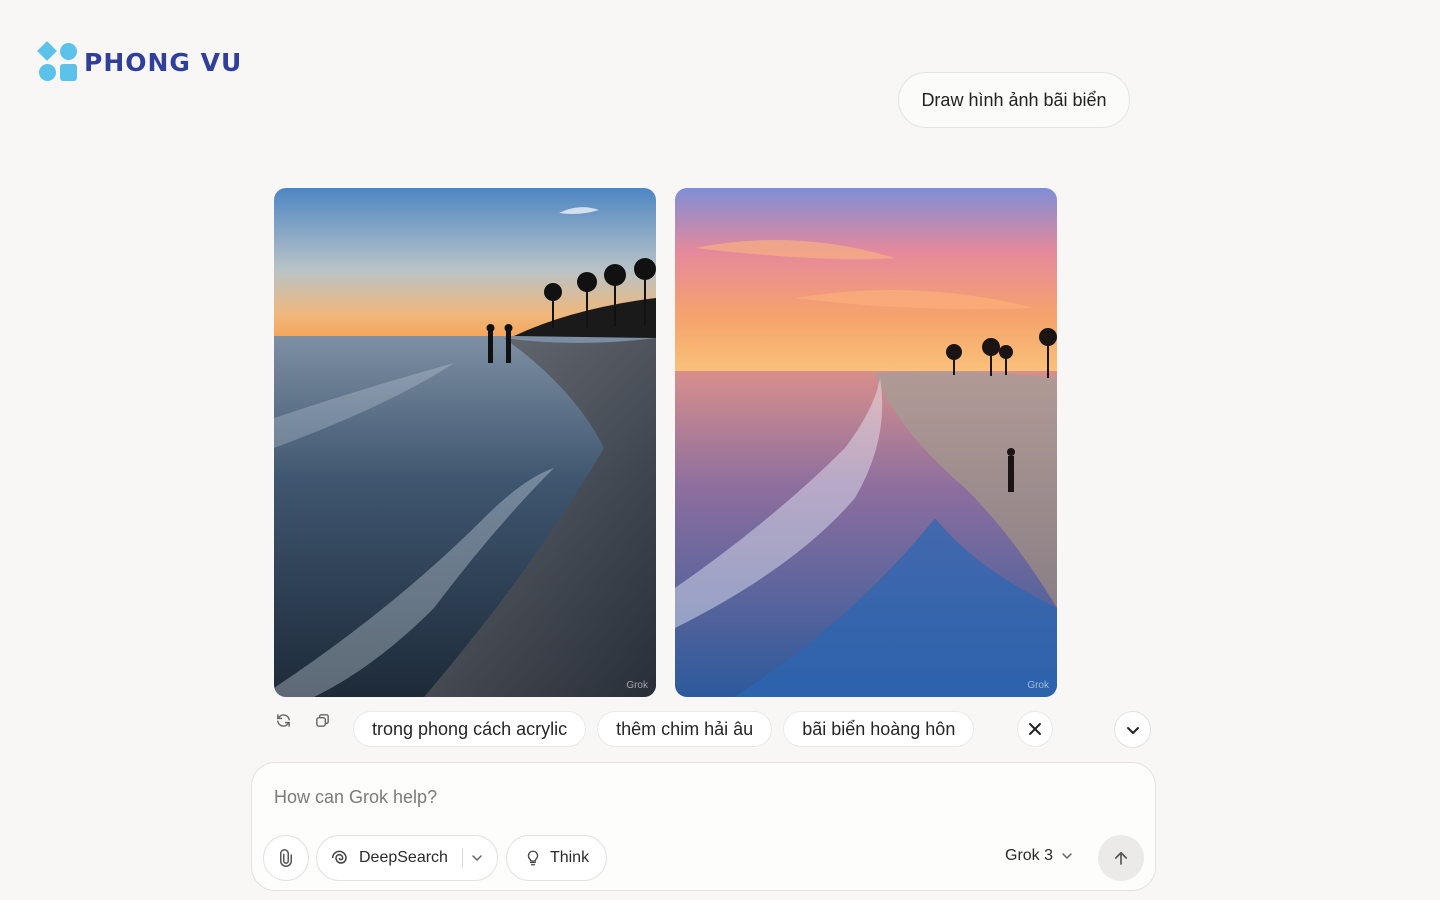  I want to click on arrow-up-icon, so click(1121, 858).